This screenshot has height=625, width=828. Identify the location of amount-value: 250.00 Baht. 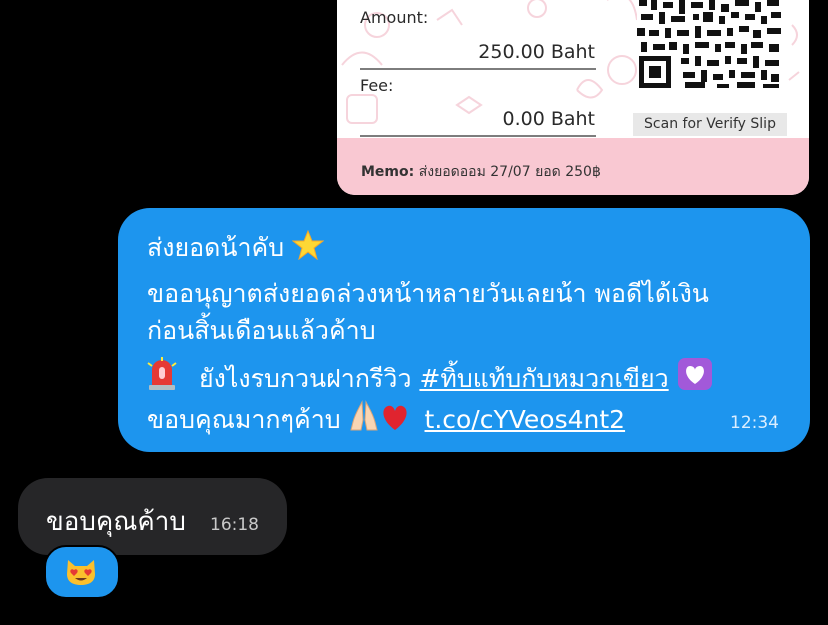
(536, 52).